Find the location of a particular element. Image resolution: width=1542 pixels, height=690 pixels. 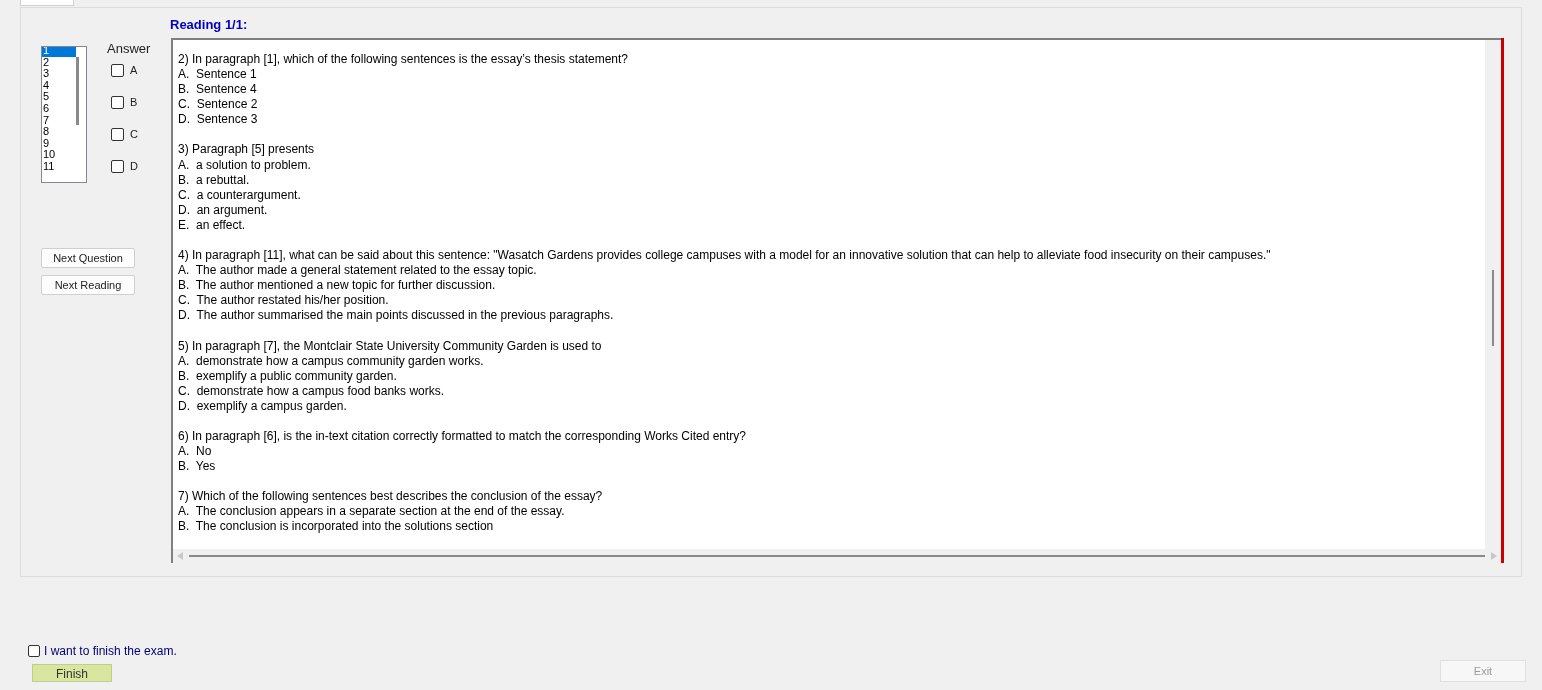

question-list-item: 5 is located at coordinates (59, 97).